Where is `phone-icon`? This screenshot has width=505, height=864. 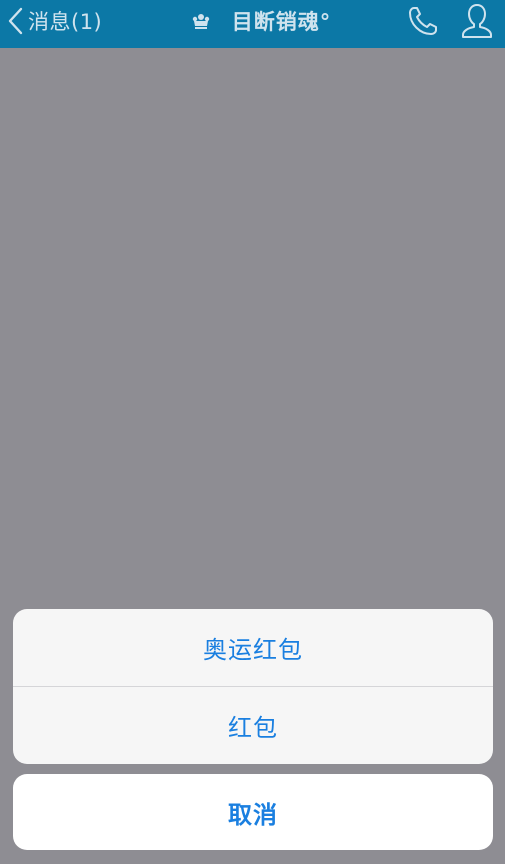
phone-icon is located at coordinates (423, 21).